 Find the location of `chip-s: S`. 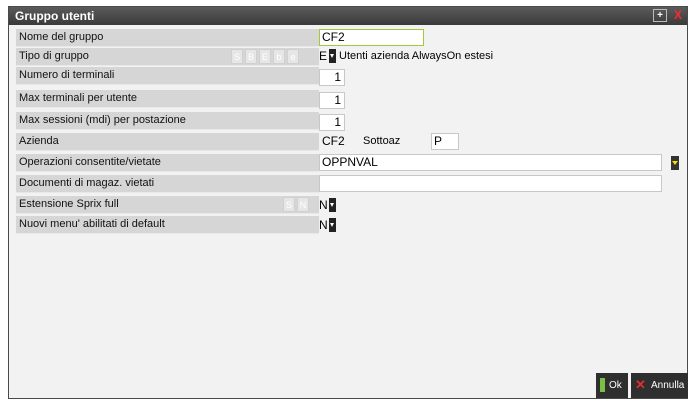

chip-s: S is located at coordinates (237, 56).